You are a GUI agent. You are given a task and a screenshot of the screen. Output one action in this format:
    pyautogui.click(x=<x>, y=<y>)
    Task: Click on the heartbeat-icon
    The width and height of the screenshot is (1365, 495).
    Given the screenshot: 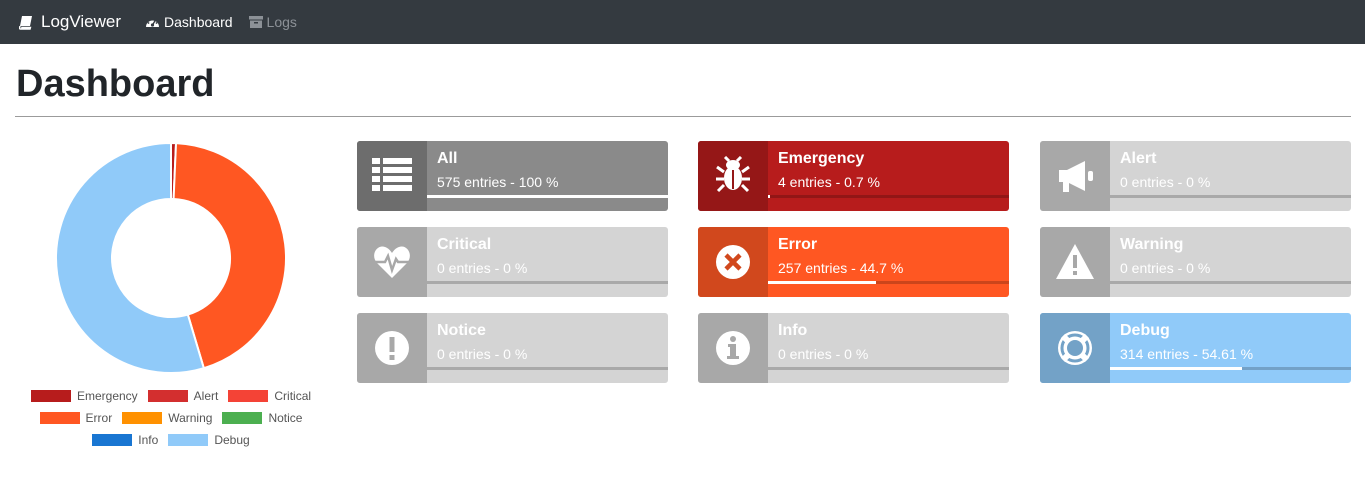 What is the action you would take?
    pyautogui.click(x=392, y=262)
    